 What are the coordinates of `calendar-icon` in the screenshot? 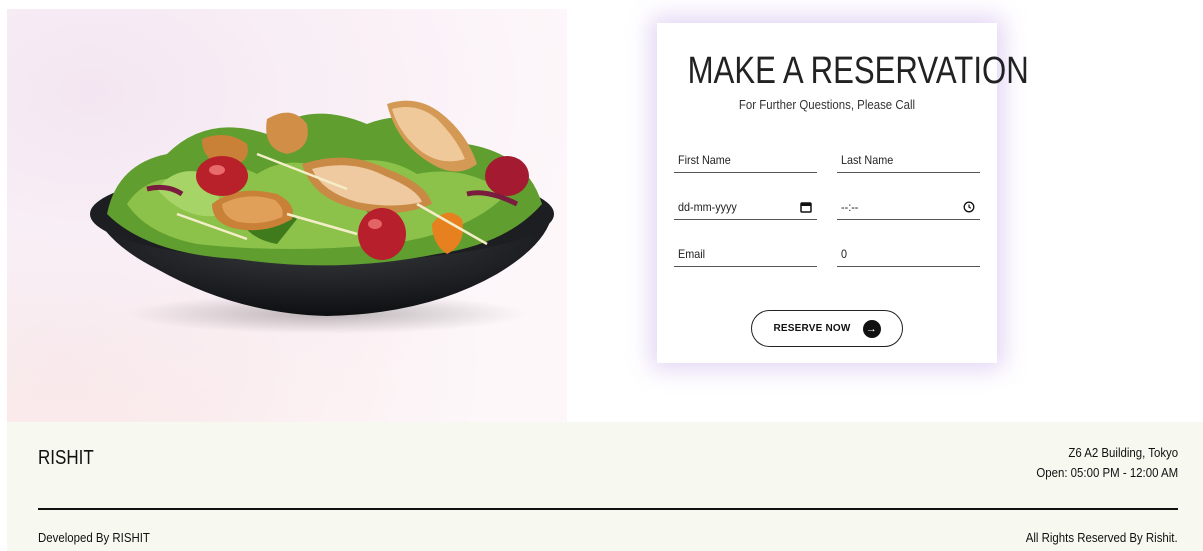 It's located at (806, 207).